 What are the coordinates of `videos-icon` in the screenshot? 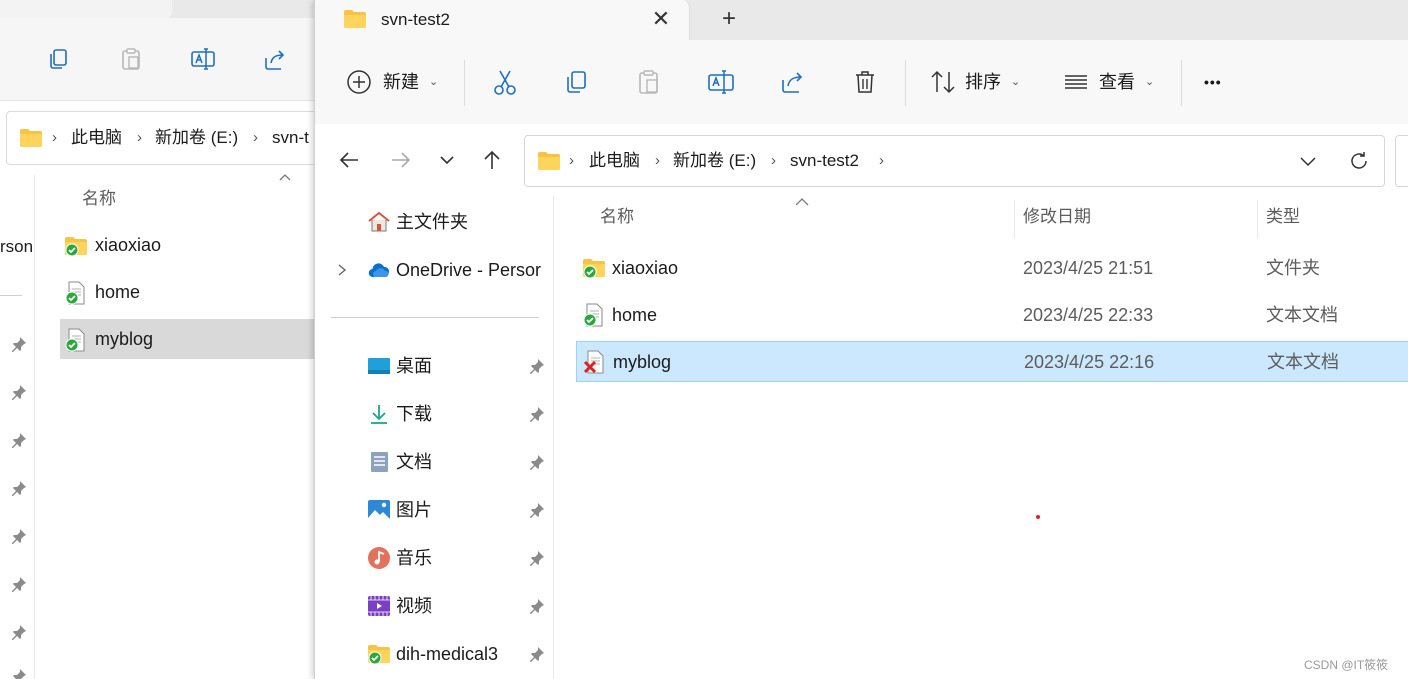 It's located at (379, 606).